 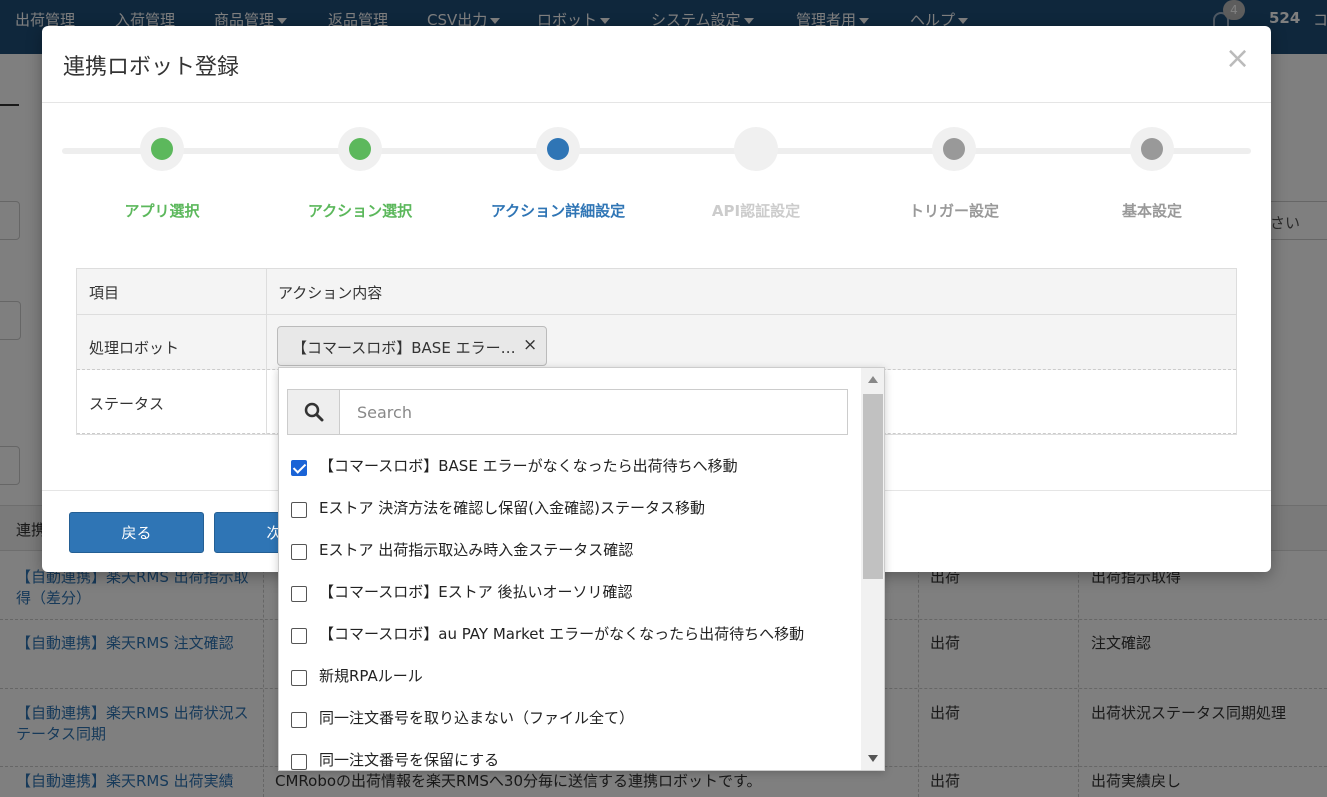 What do you see at coordinates (562, 634) in the screenshot?
I see `option-label: 【コマースロボ】au PAY Market エラーがなくなったら出荷待ちへ移動` at bounding box center [562, 634].